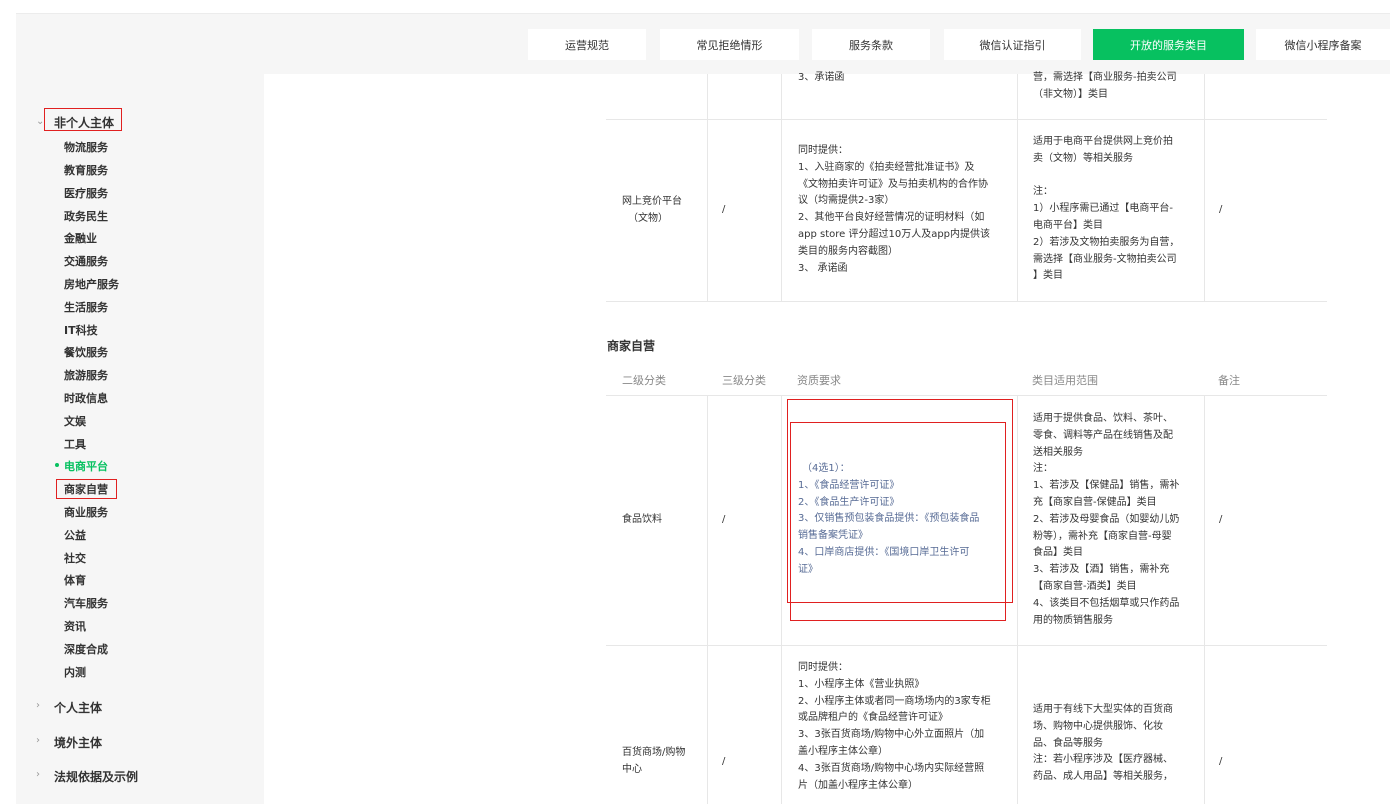 This screenshot has height=804, width=1390. What do you see at coordinates (819, 380) in the screenshot?
I see `col-header-requirements: 资质要求` at bounding box center [819, 380].